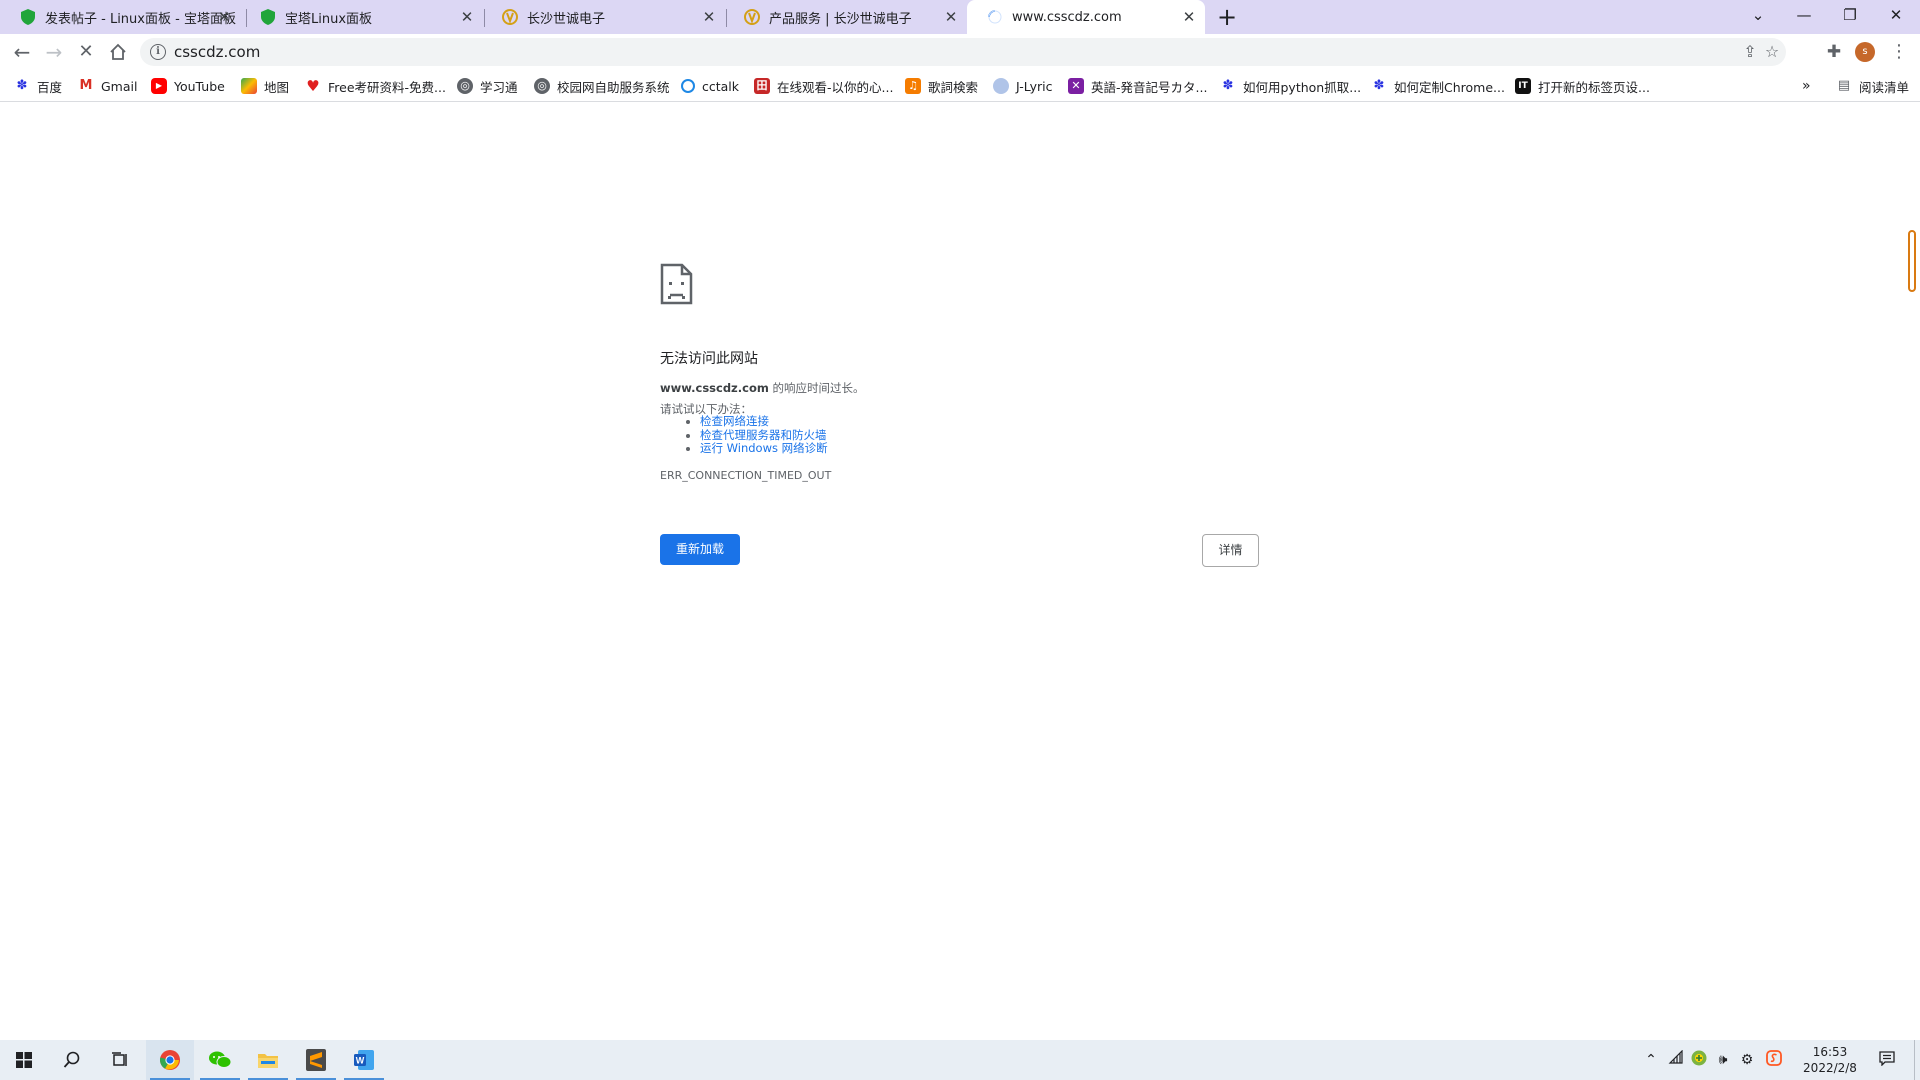  What do you see at coordinates (249, 86) in the screenshot?
I see `maps-icon` at bounding box center [249, 86].